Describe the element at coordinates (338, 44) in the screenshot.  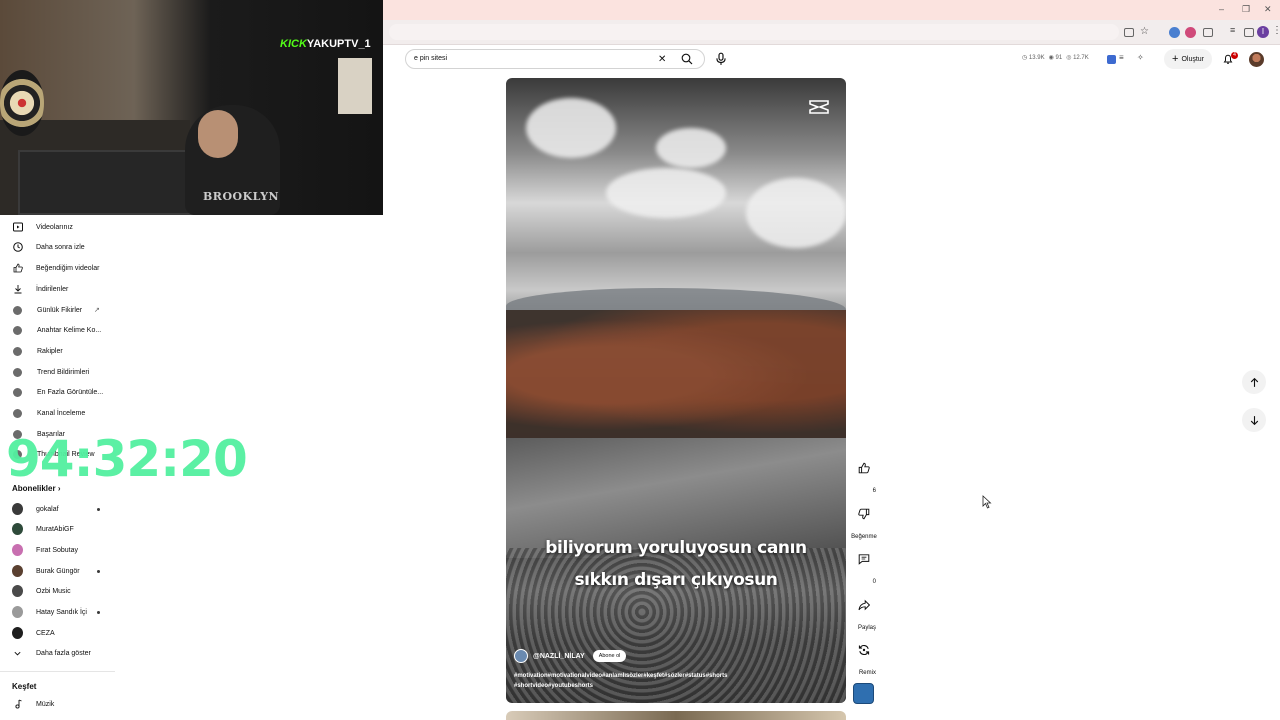
I see `kick-channel-name: YAKUPTV_1` at that location.